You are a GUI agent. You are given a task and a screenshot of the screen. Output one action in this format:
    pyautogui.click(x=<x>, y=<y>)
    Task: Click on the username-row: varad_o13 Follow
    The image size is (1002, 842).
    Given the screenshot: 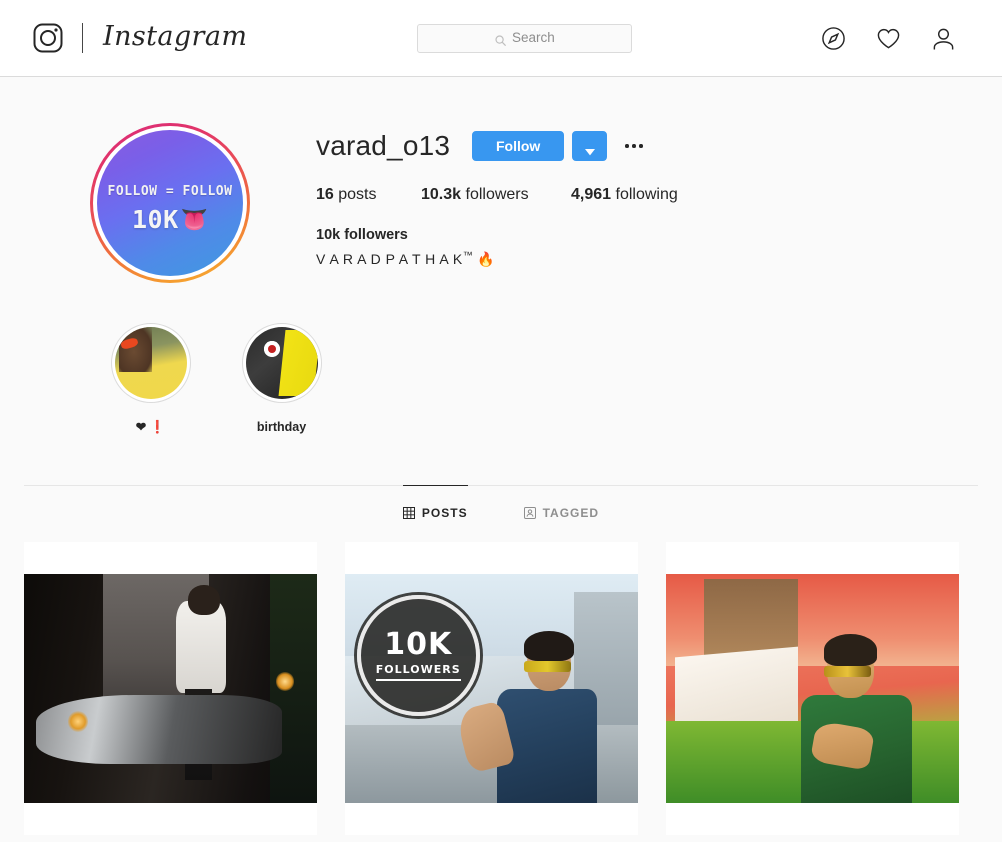 What is the action you would take?
    pyautogui.click(x=647, y=146)
    